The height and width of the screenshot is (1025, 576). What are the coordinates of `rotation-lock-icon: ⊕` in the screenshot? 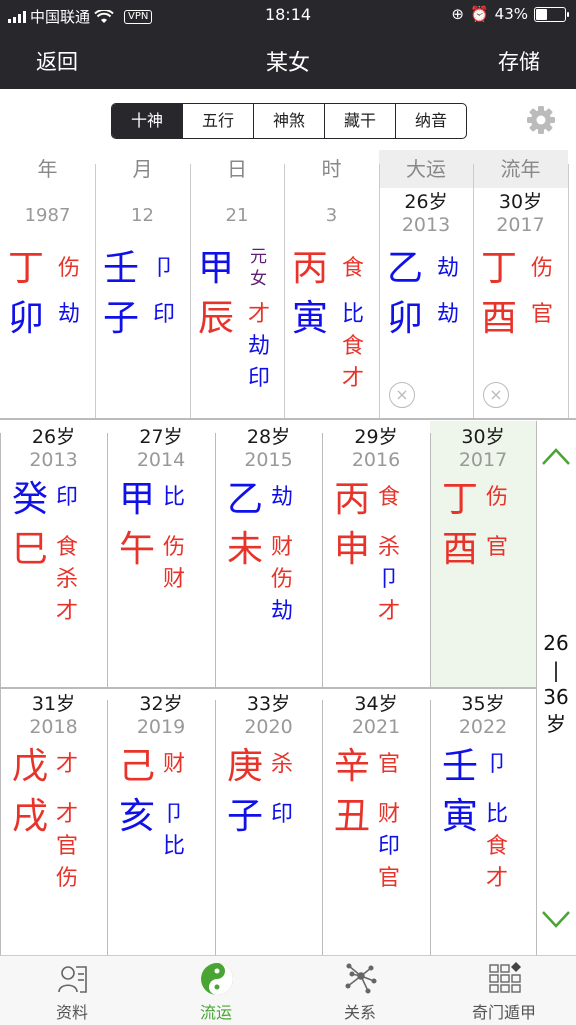 It's located at (457, 14).